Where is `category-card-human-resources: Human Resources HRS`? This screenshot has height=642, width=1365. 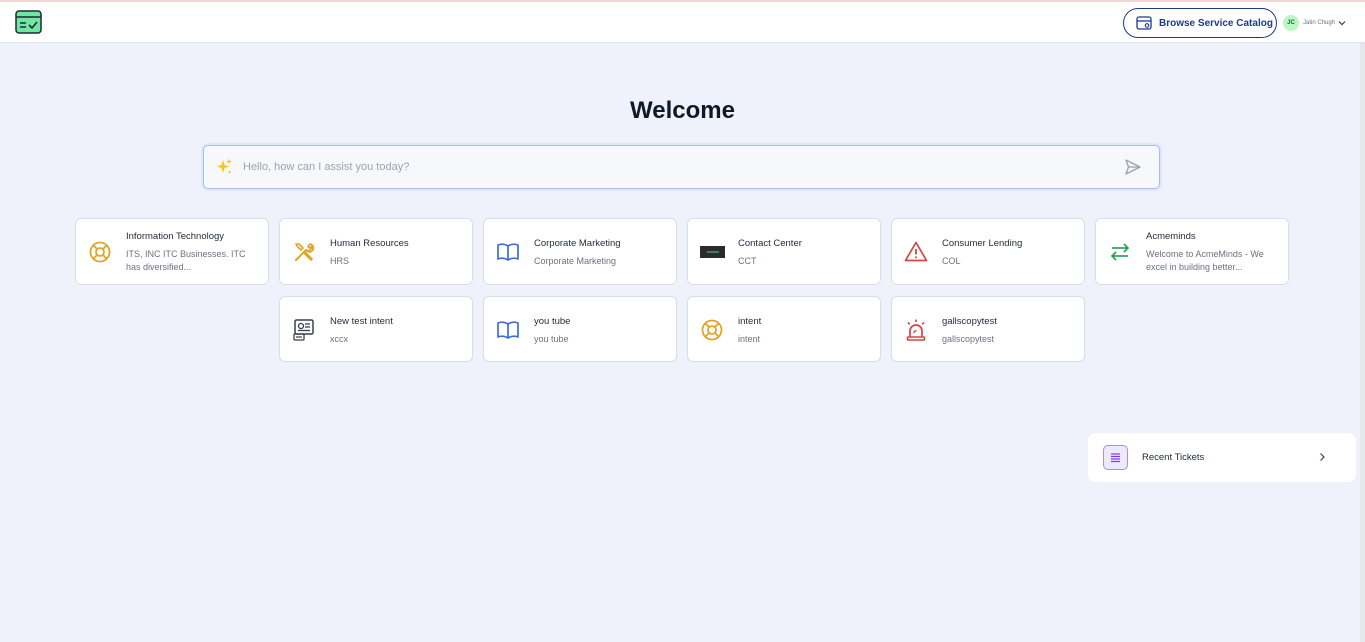 category-card-human-resources: Human Resources HRS is located at coordinates (376, 251).